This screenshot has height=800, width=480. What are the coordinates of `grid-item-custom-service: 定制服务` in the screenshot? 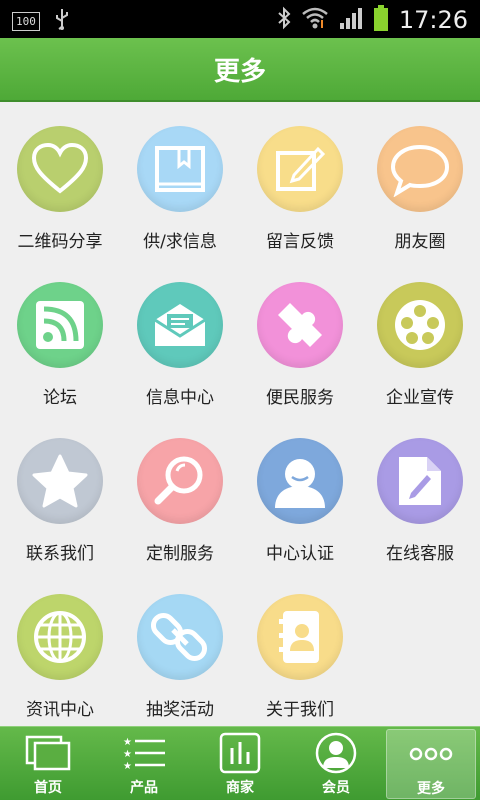 It's located at (180, 494).